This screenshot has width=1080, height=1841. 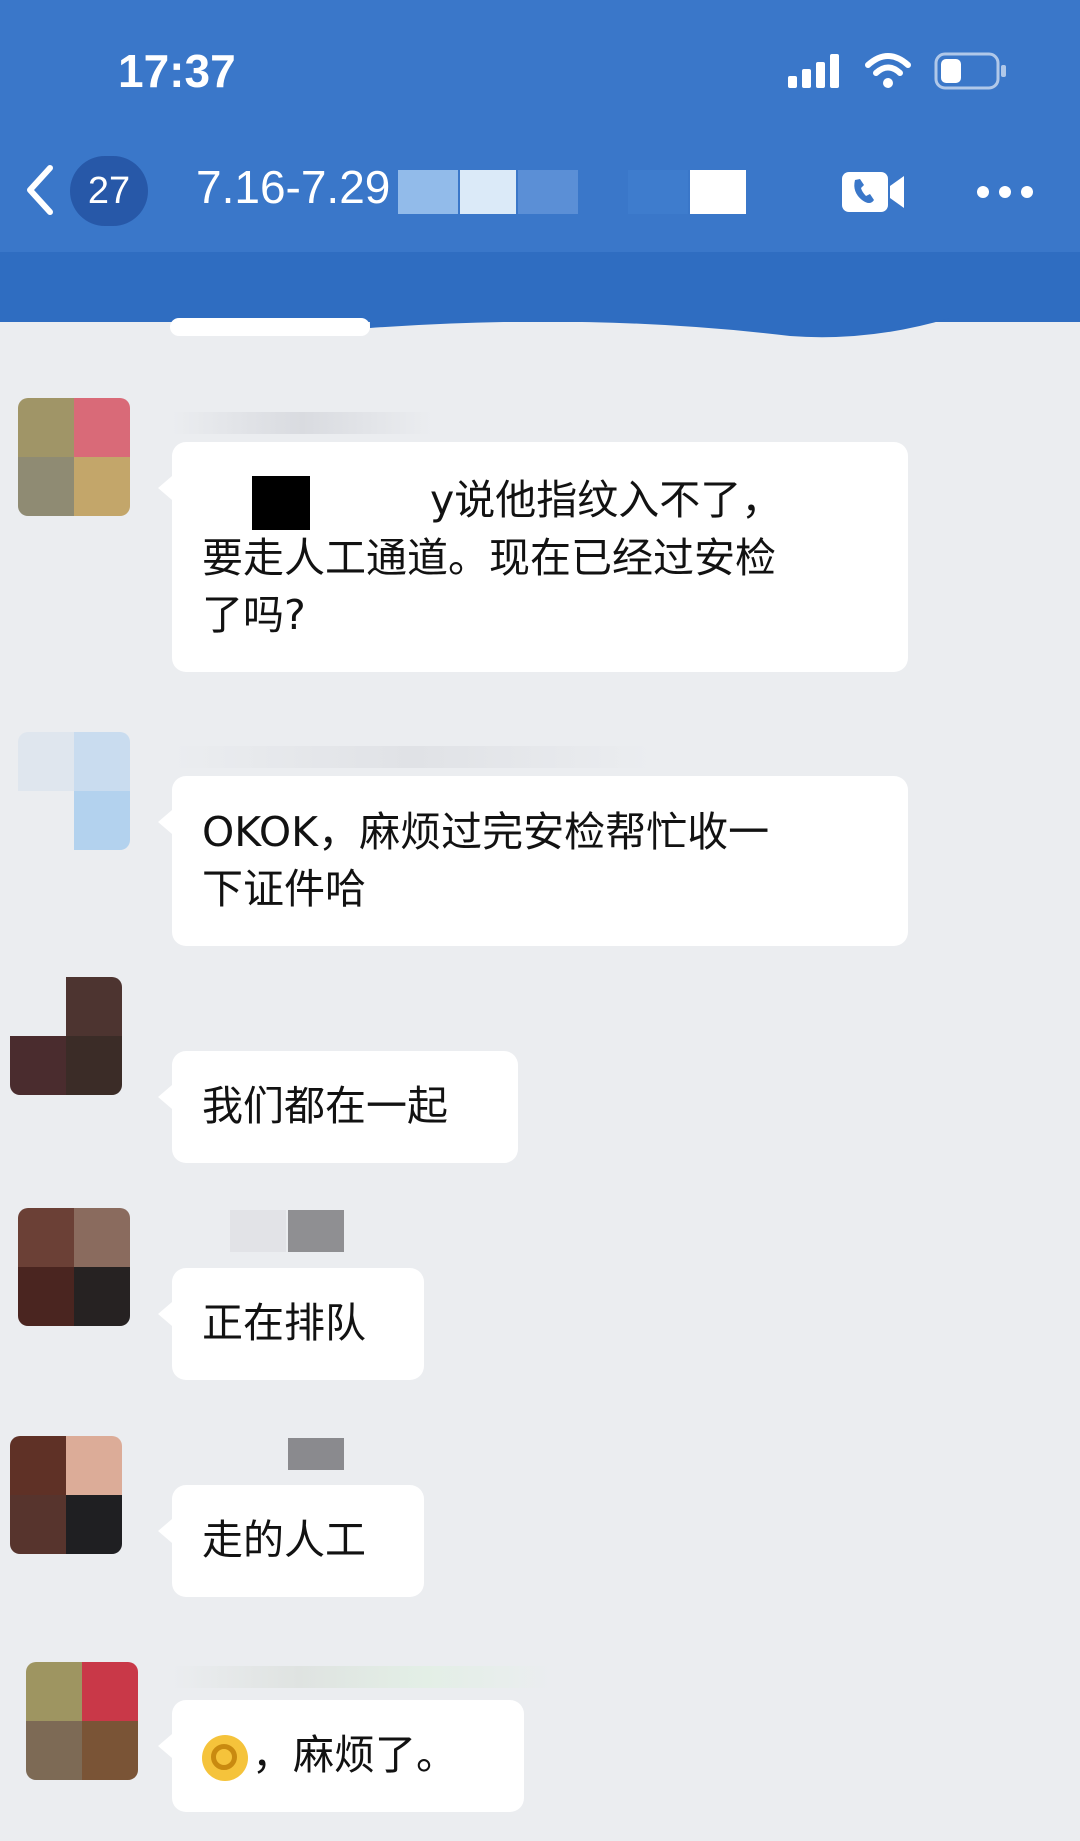 What do you see at coordinates (254, 615) in the screenshot?
I see `message-line: 了吗?` at bounding box center [254, 615].